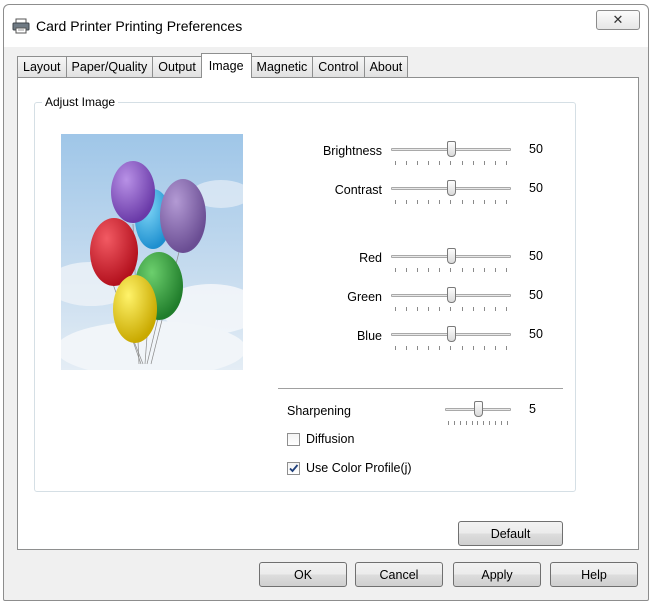 The height and width of the screenshot is (605, 653). What do you see at coordinates (330, 439) in the screenshot?
I see `diffusion-label: Diffusion` at bounding box center [330, 439].